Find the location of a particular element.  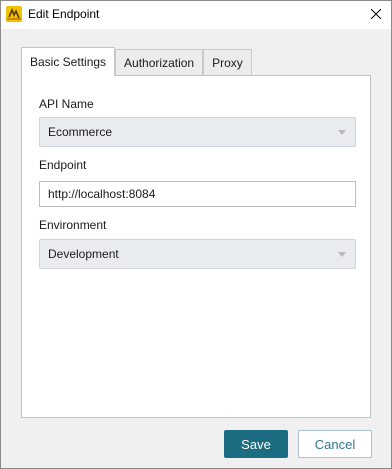

close-icon is located at coordinates (376, 15).